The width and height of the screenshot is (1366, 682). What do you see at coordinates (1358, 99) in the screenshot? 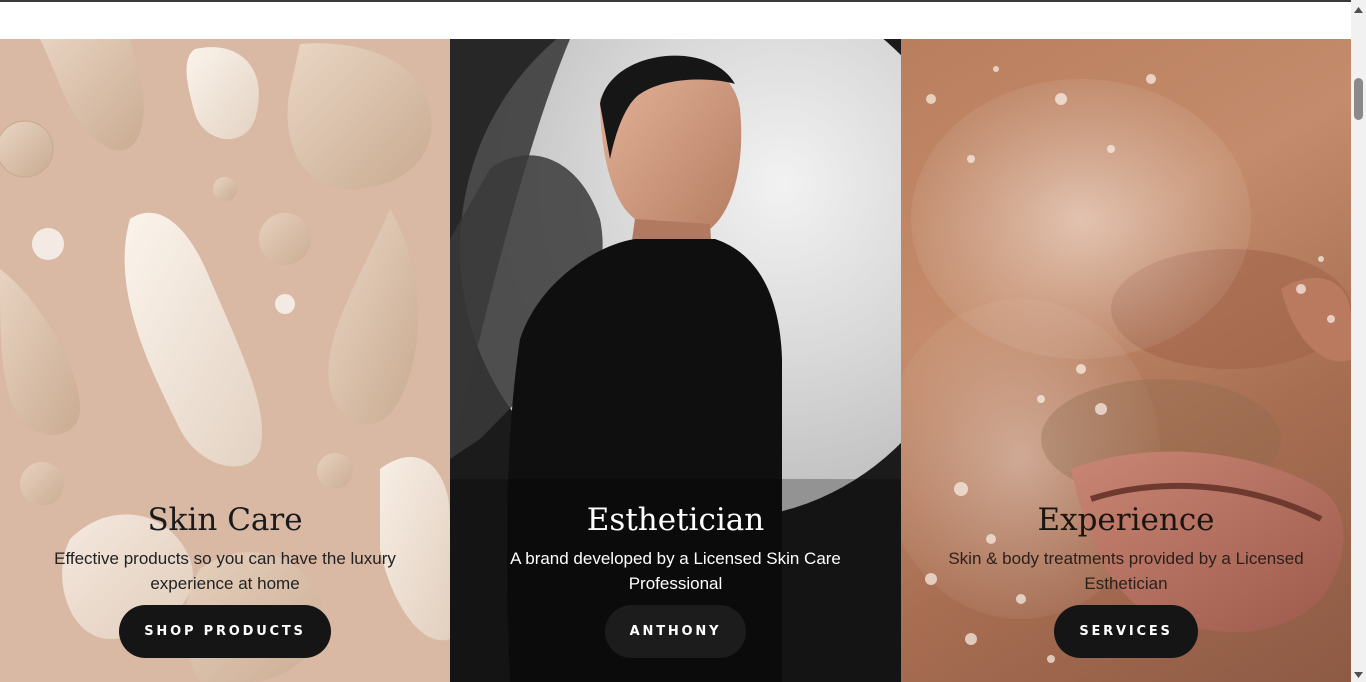
I see `scrollbar-thumb` at bounding box center [1358, 99].